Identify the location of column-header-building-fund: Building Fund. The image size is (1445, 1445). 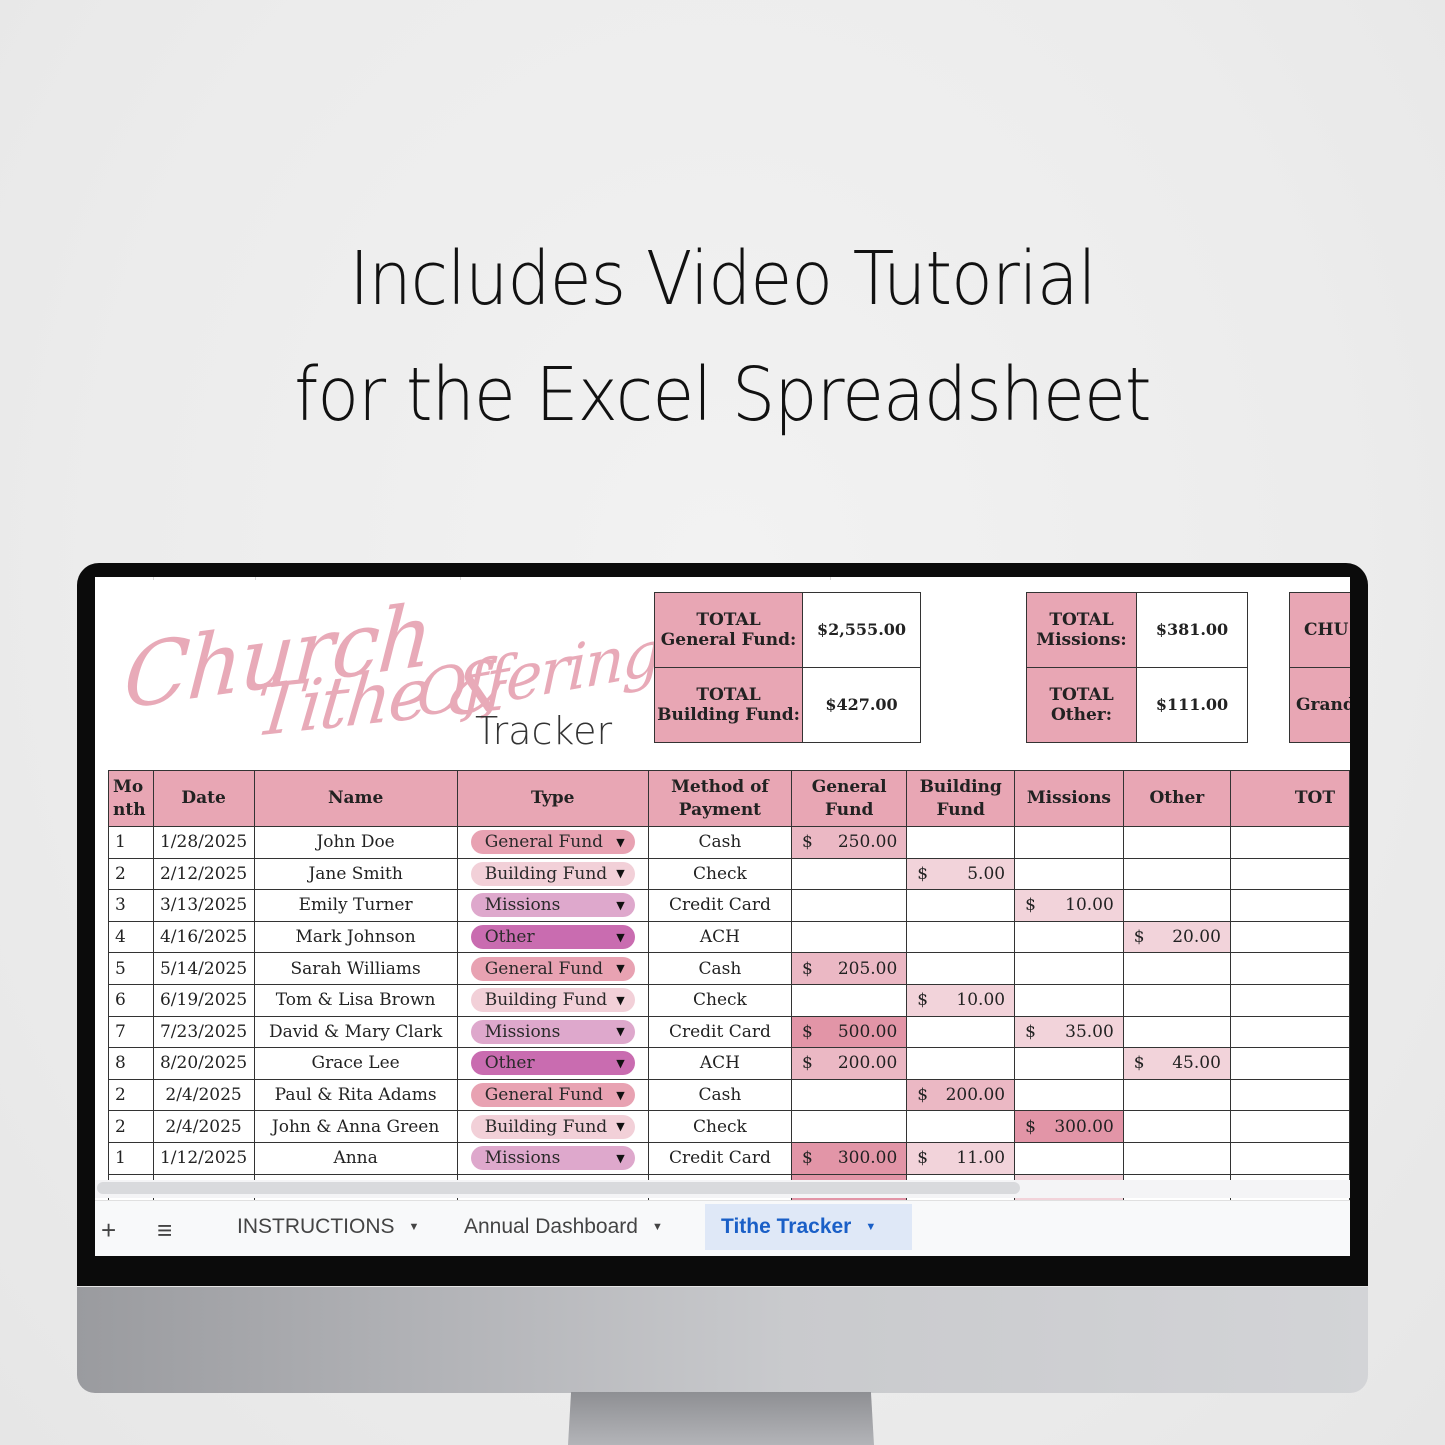
(961, 798).